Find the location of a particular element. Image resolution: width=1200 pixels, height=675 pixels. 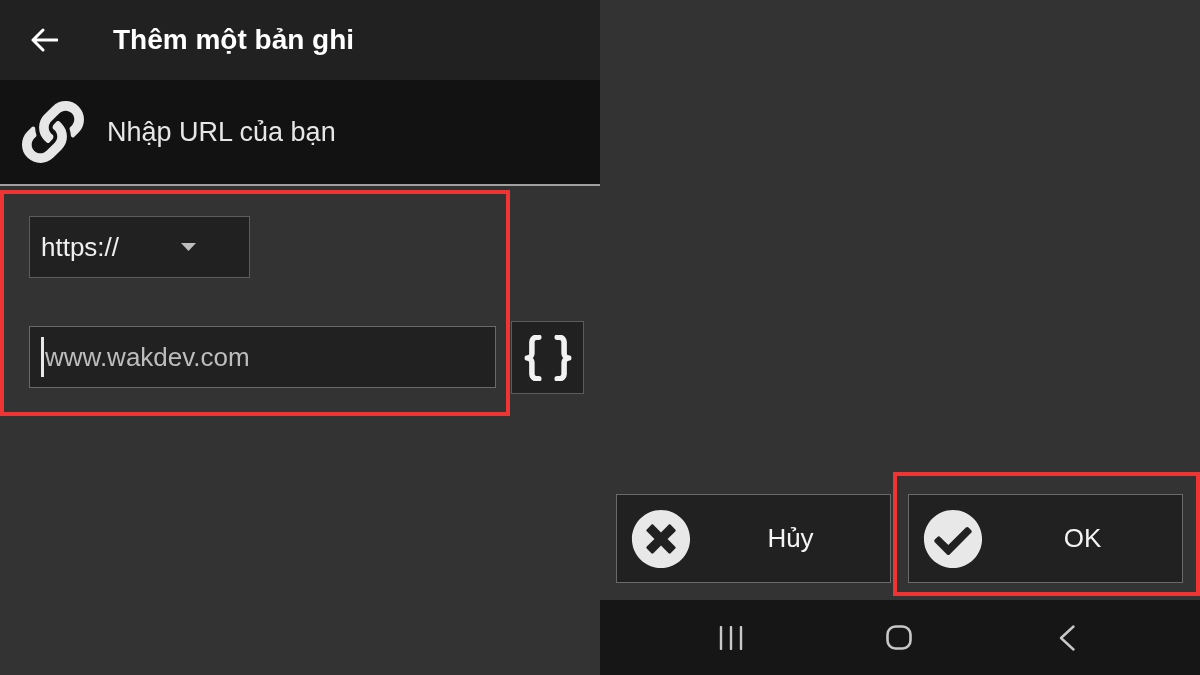

ok-button: OK is located at coordinates (1045, 538).